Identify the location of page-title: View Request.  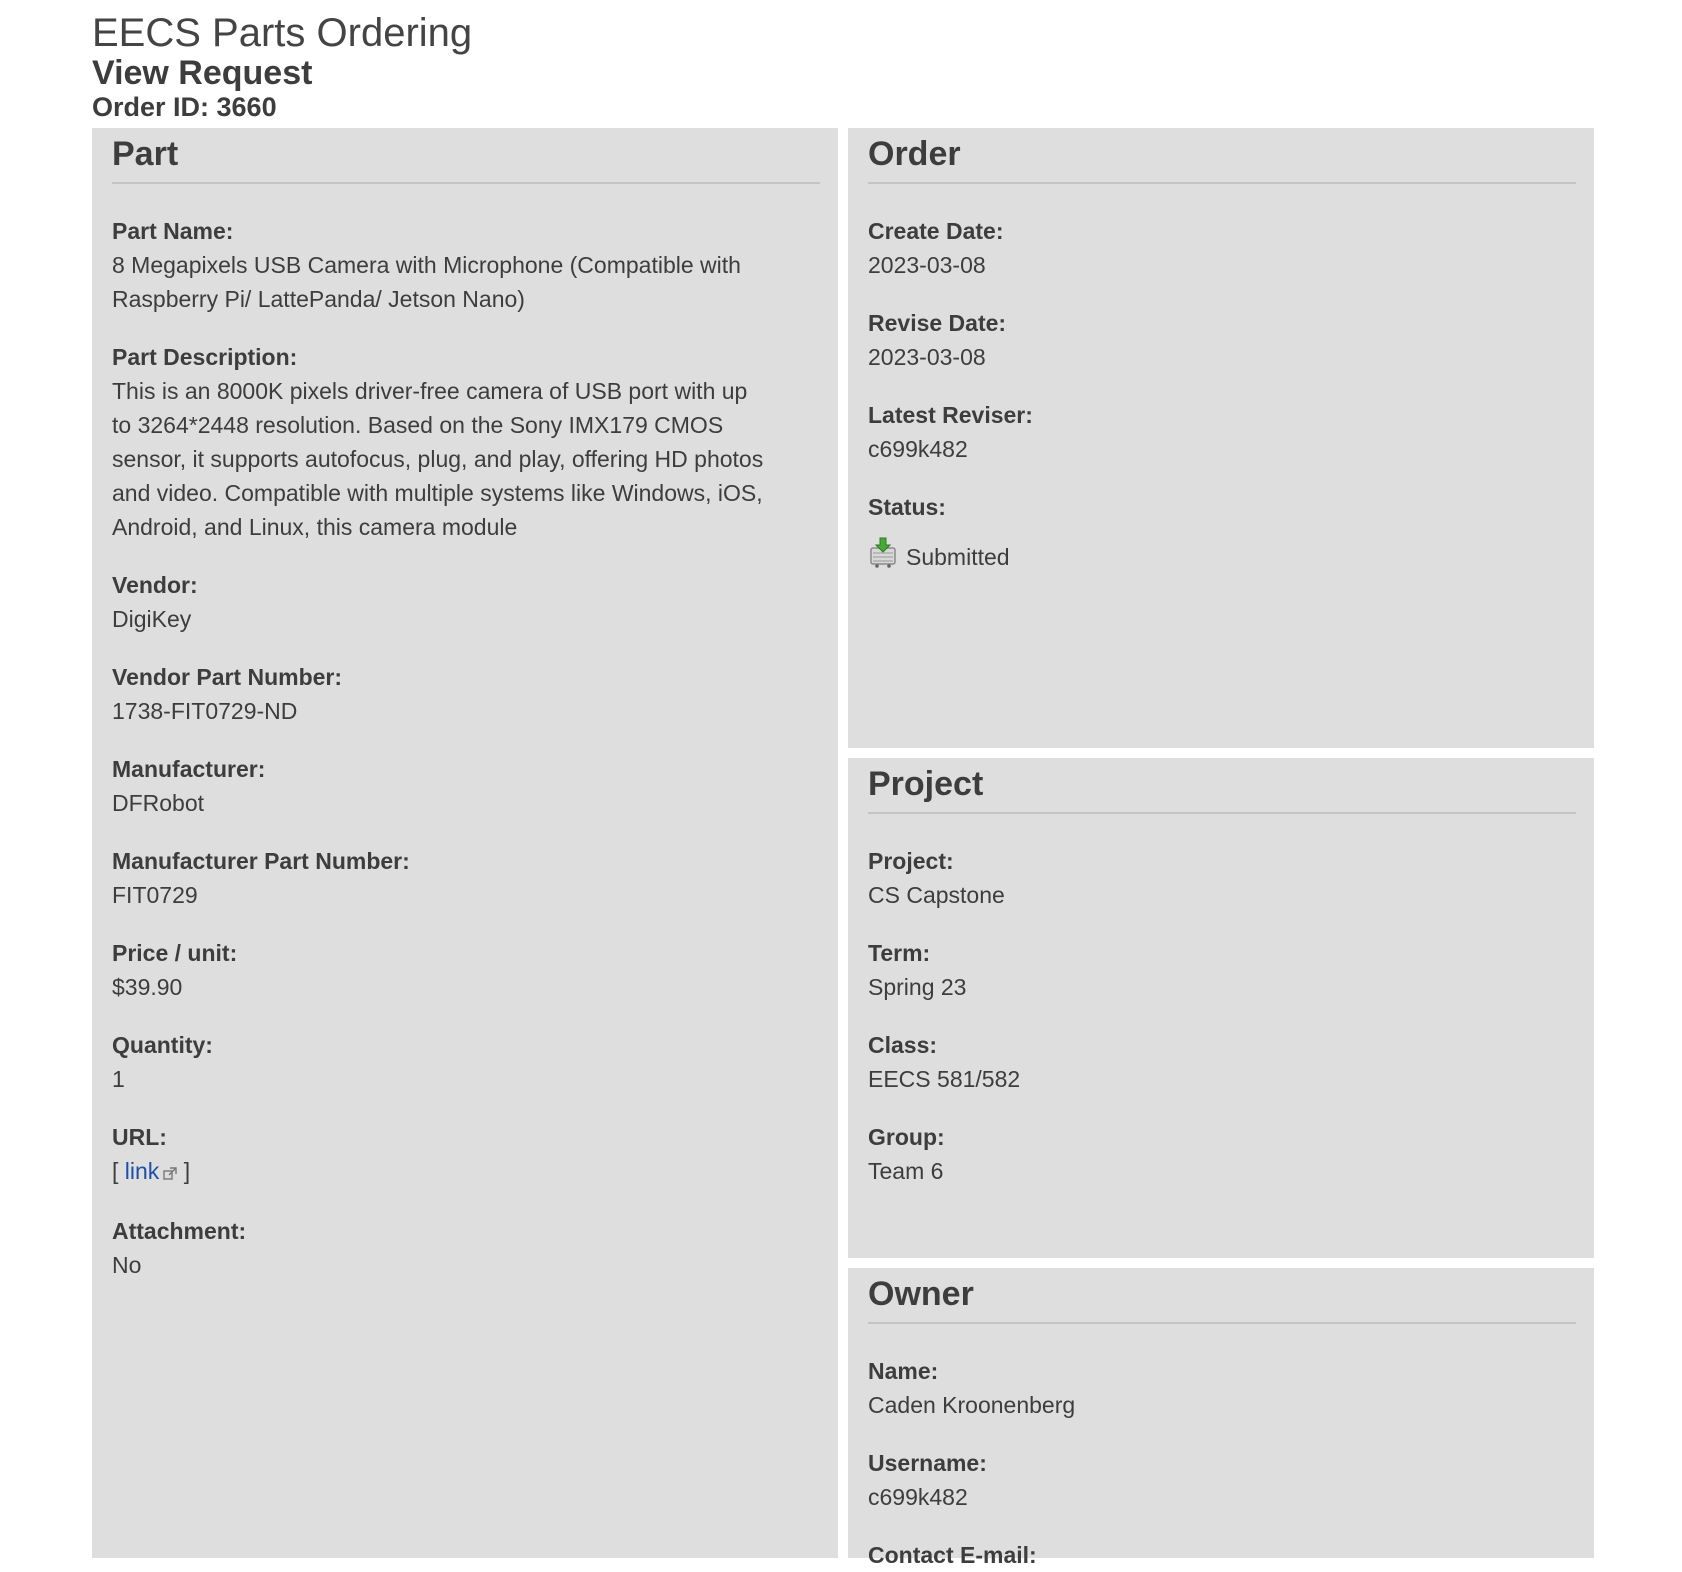
(202, 73).